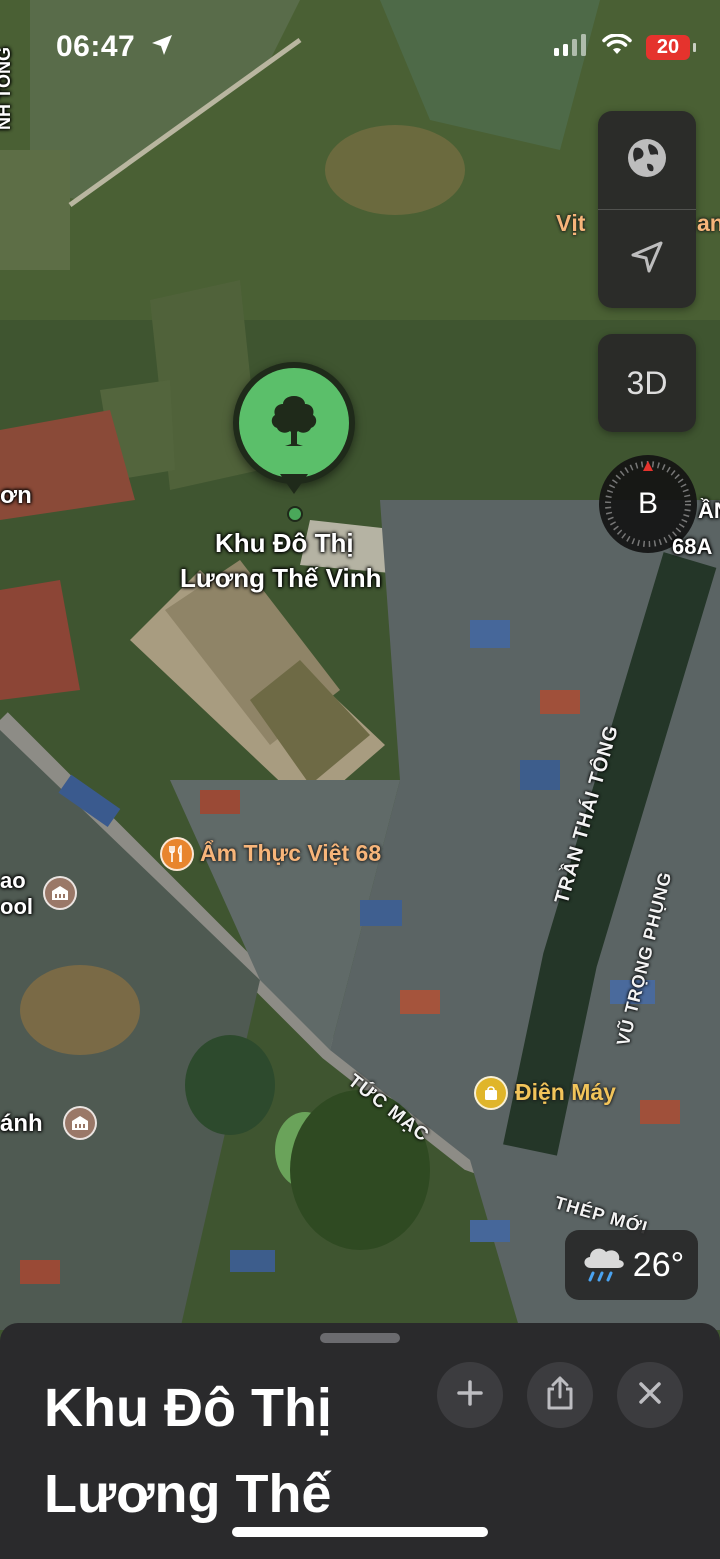  What do you see at coordinates (360, 1338) in the screenshot?
I see `sheet-grabber` at bounding box center [360, 1338].